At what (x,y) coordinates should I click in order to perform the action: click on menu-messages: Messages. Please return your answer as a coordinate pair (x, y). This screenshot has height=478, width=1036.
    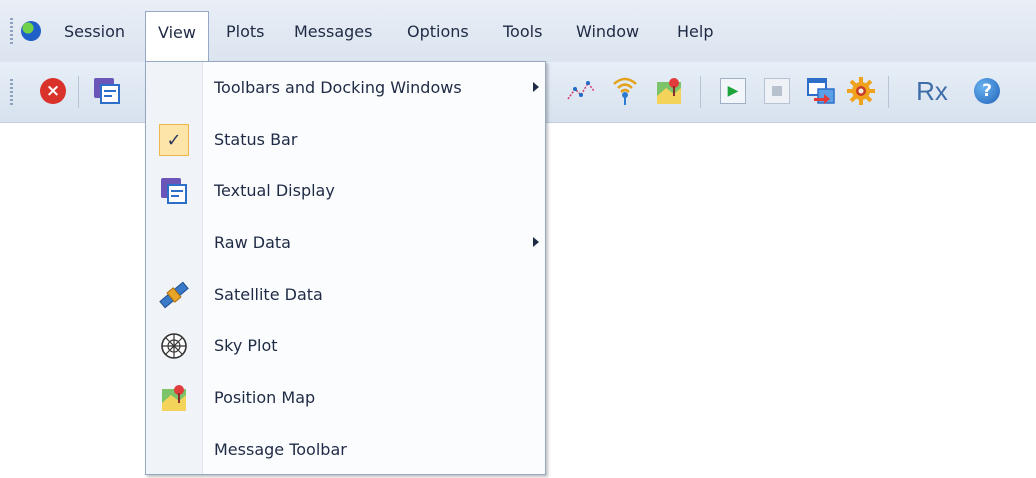
    Looking at the image, I should click on (333, 32).